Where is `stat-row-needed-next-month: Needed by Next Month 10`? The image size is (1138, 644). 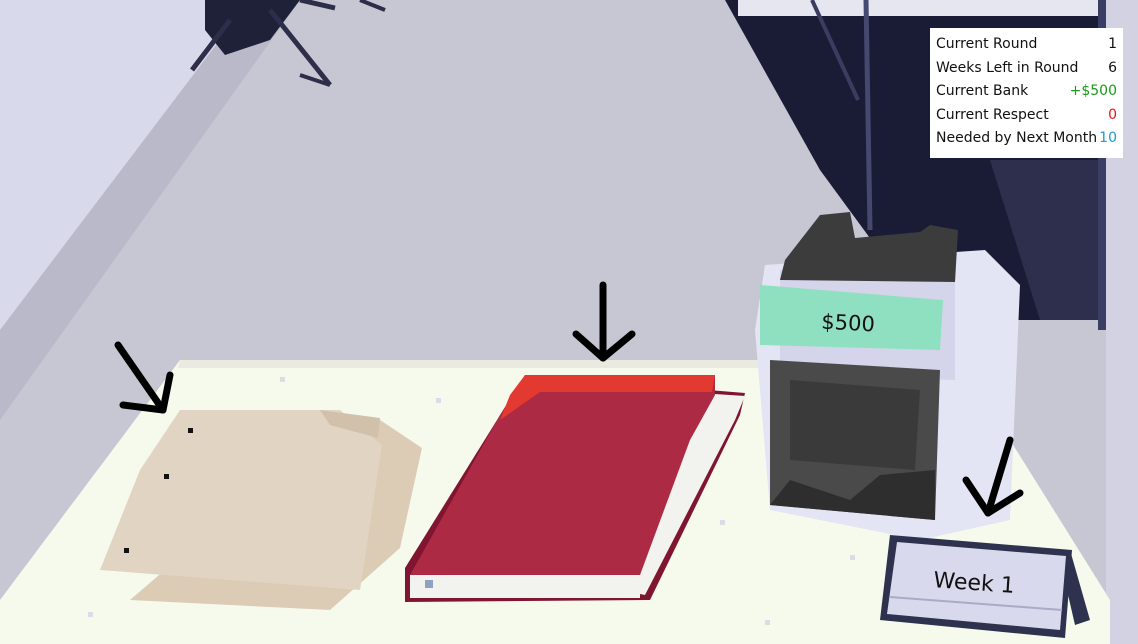
stat-row-needed-next-month: Needed by Next Month 10 is located at coordinates (1026, 139).